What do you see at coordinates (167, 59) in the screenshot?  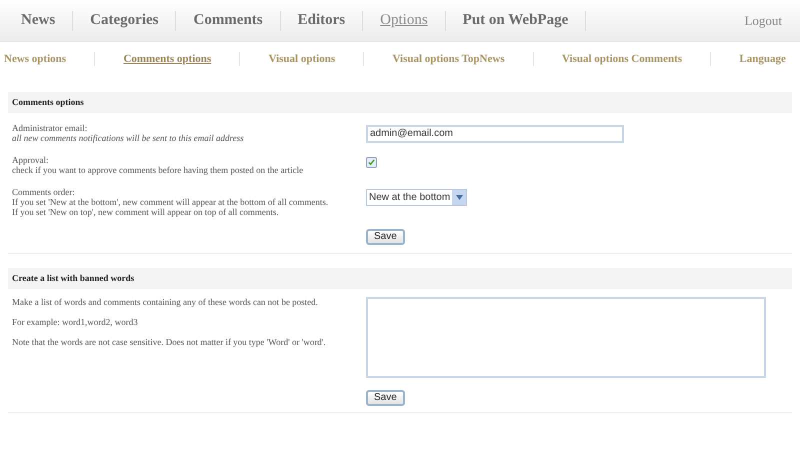 I see `subnav-tab: Comments options` at bounding box center [167, 59].